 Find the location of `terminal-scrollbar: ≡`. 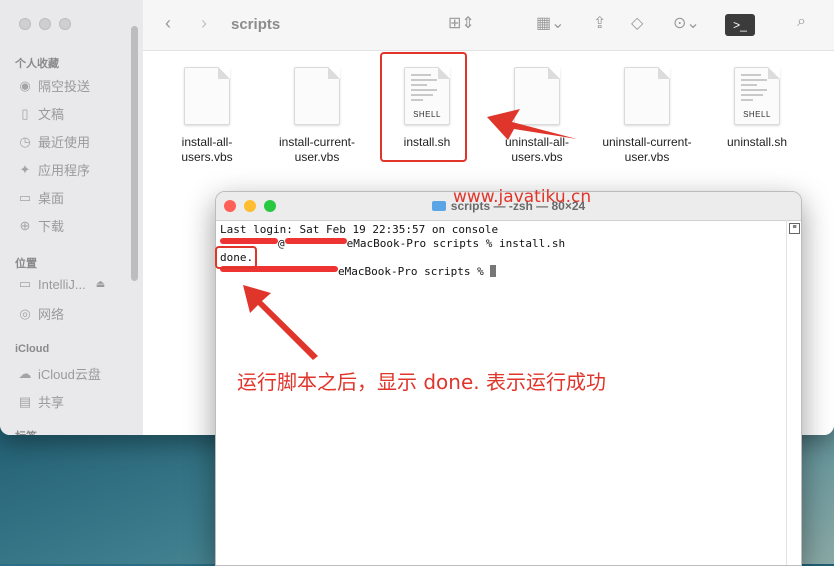

terminal-scrollbar: ≡ is located at coordinates (793, 392).